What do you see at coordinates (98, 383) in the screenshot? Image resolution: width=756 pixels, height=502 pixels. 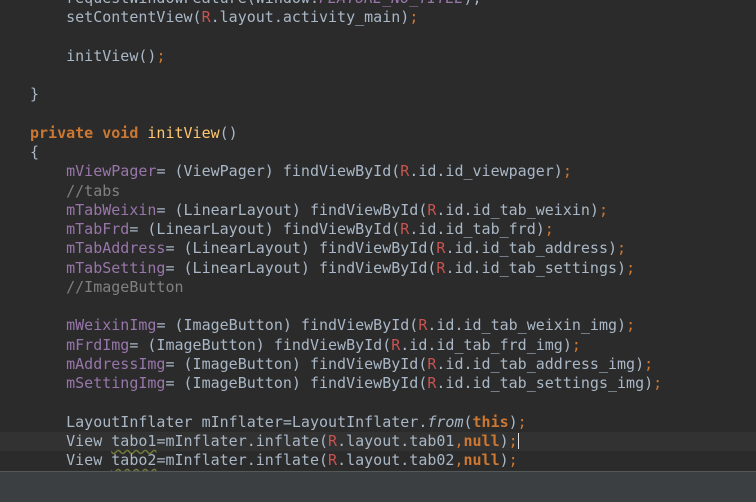 I see `code-token: mSettingImg` at bounding box center [98, 383].